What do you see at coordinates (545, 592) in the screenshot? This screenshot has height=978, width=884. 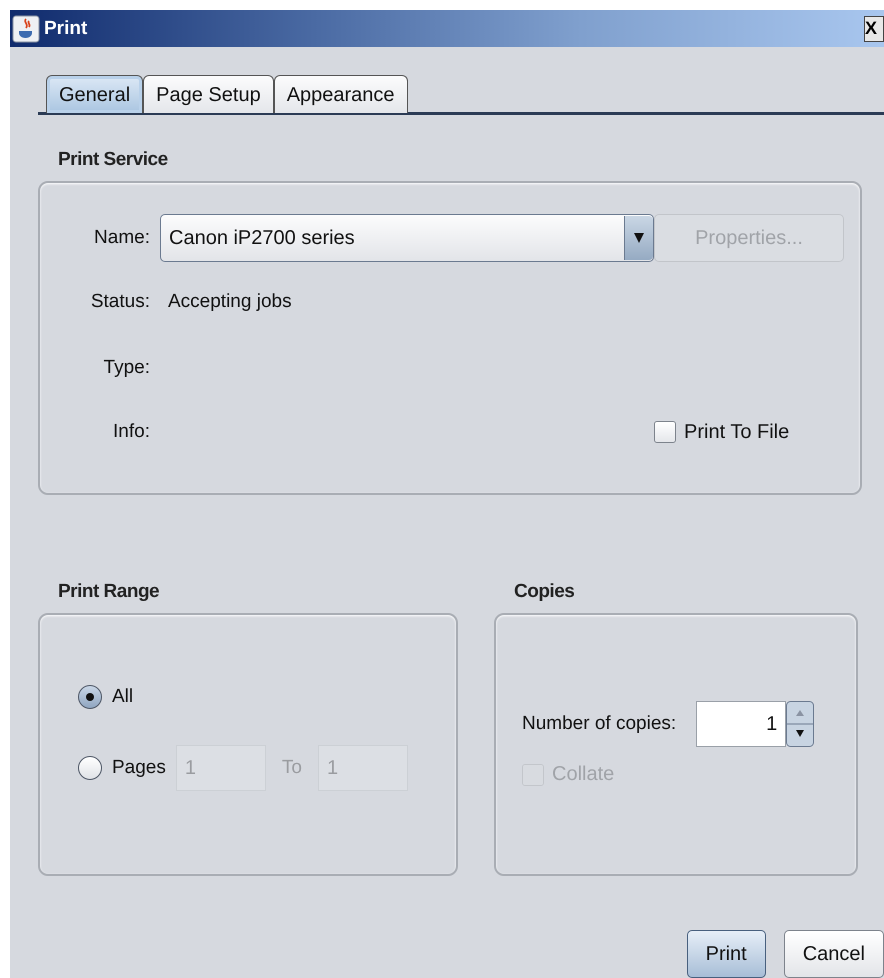 I see `section-title: Copies` at bounding box center [545, 592].